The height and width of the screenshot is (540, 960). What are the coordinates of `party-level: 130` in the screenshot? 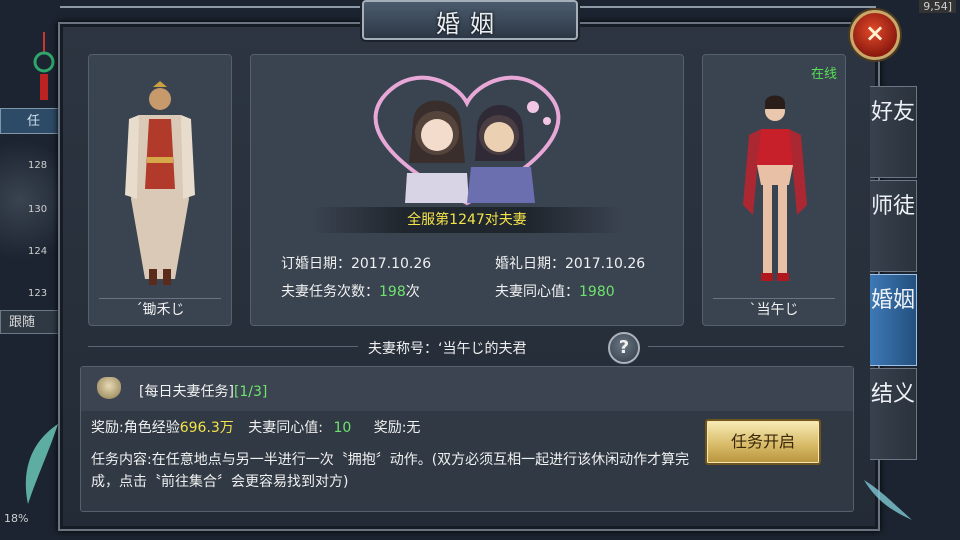 It's located at (38, 209).